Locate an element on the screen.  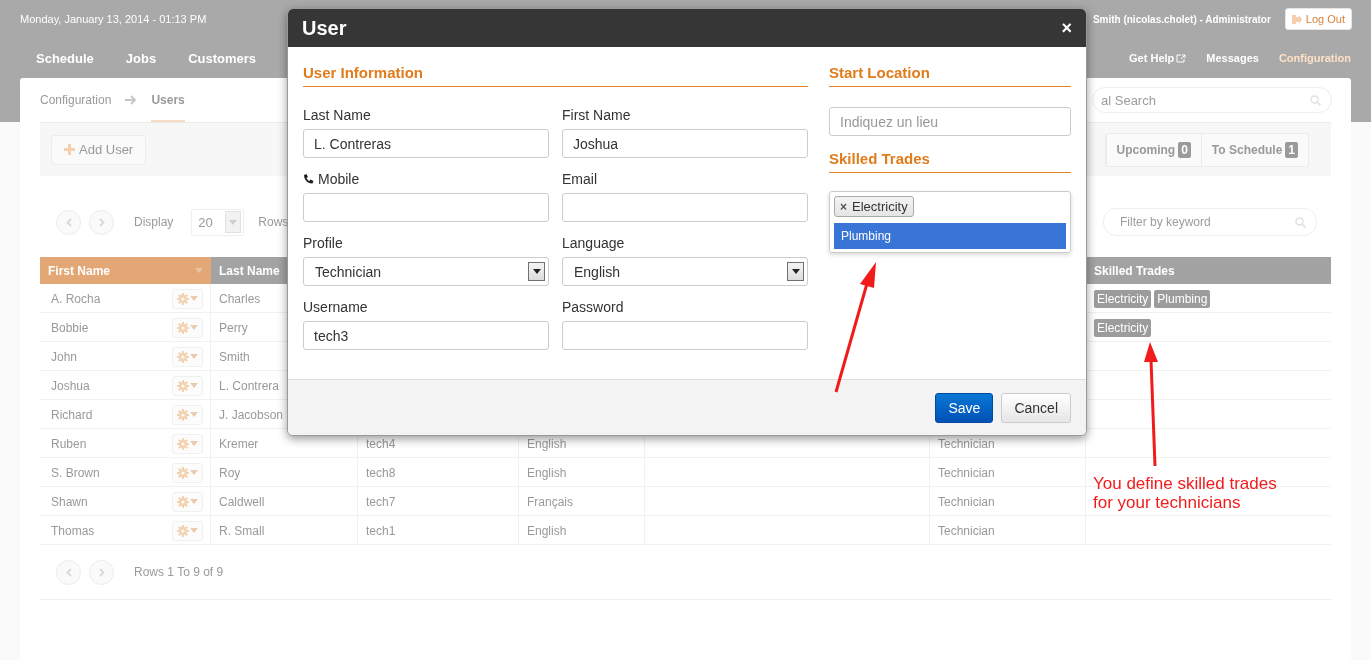
dialog-title: User is located at coordinates (324, 28).